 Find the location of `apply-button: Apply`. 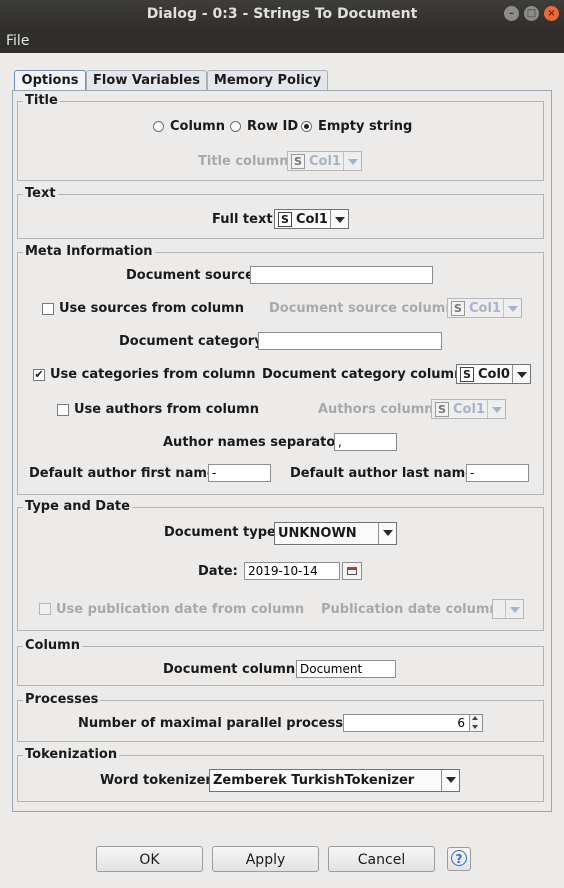

apply-button: Apply is located at coordinates (265, 859).